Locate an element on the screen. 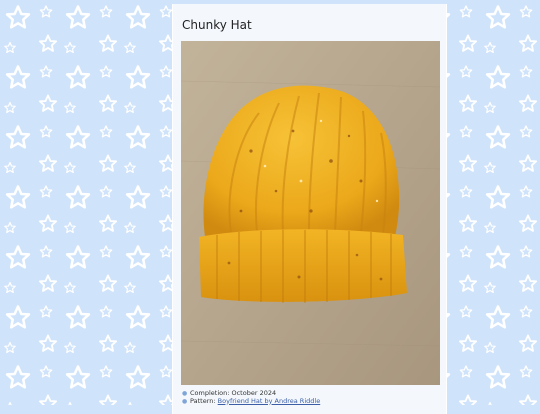 This screenshot has height=414, width=540. pattern-prefix: Pattern: is located at coordinates (204, 400).